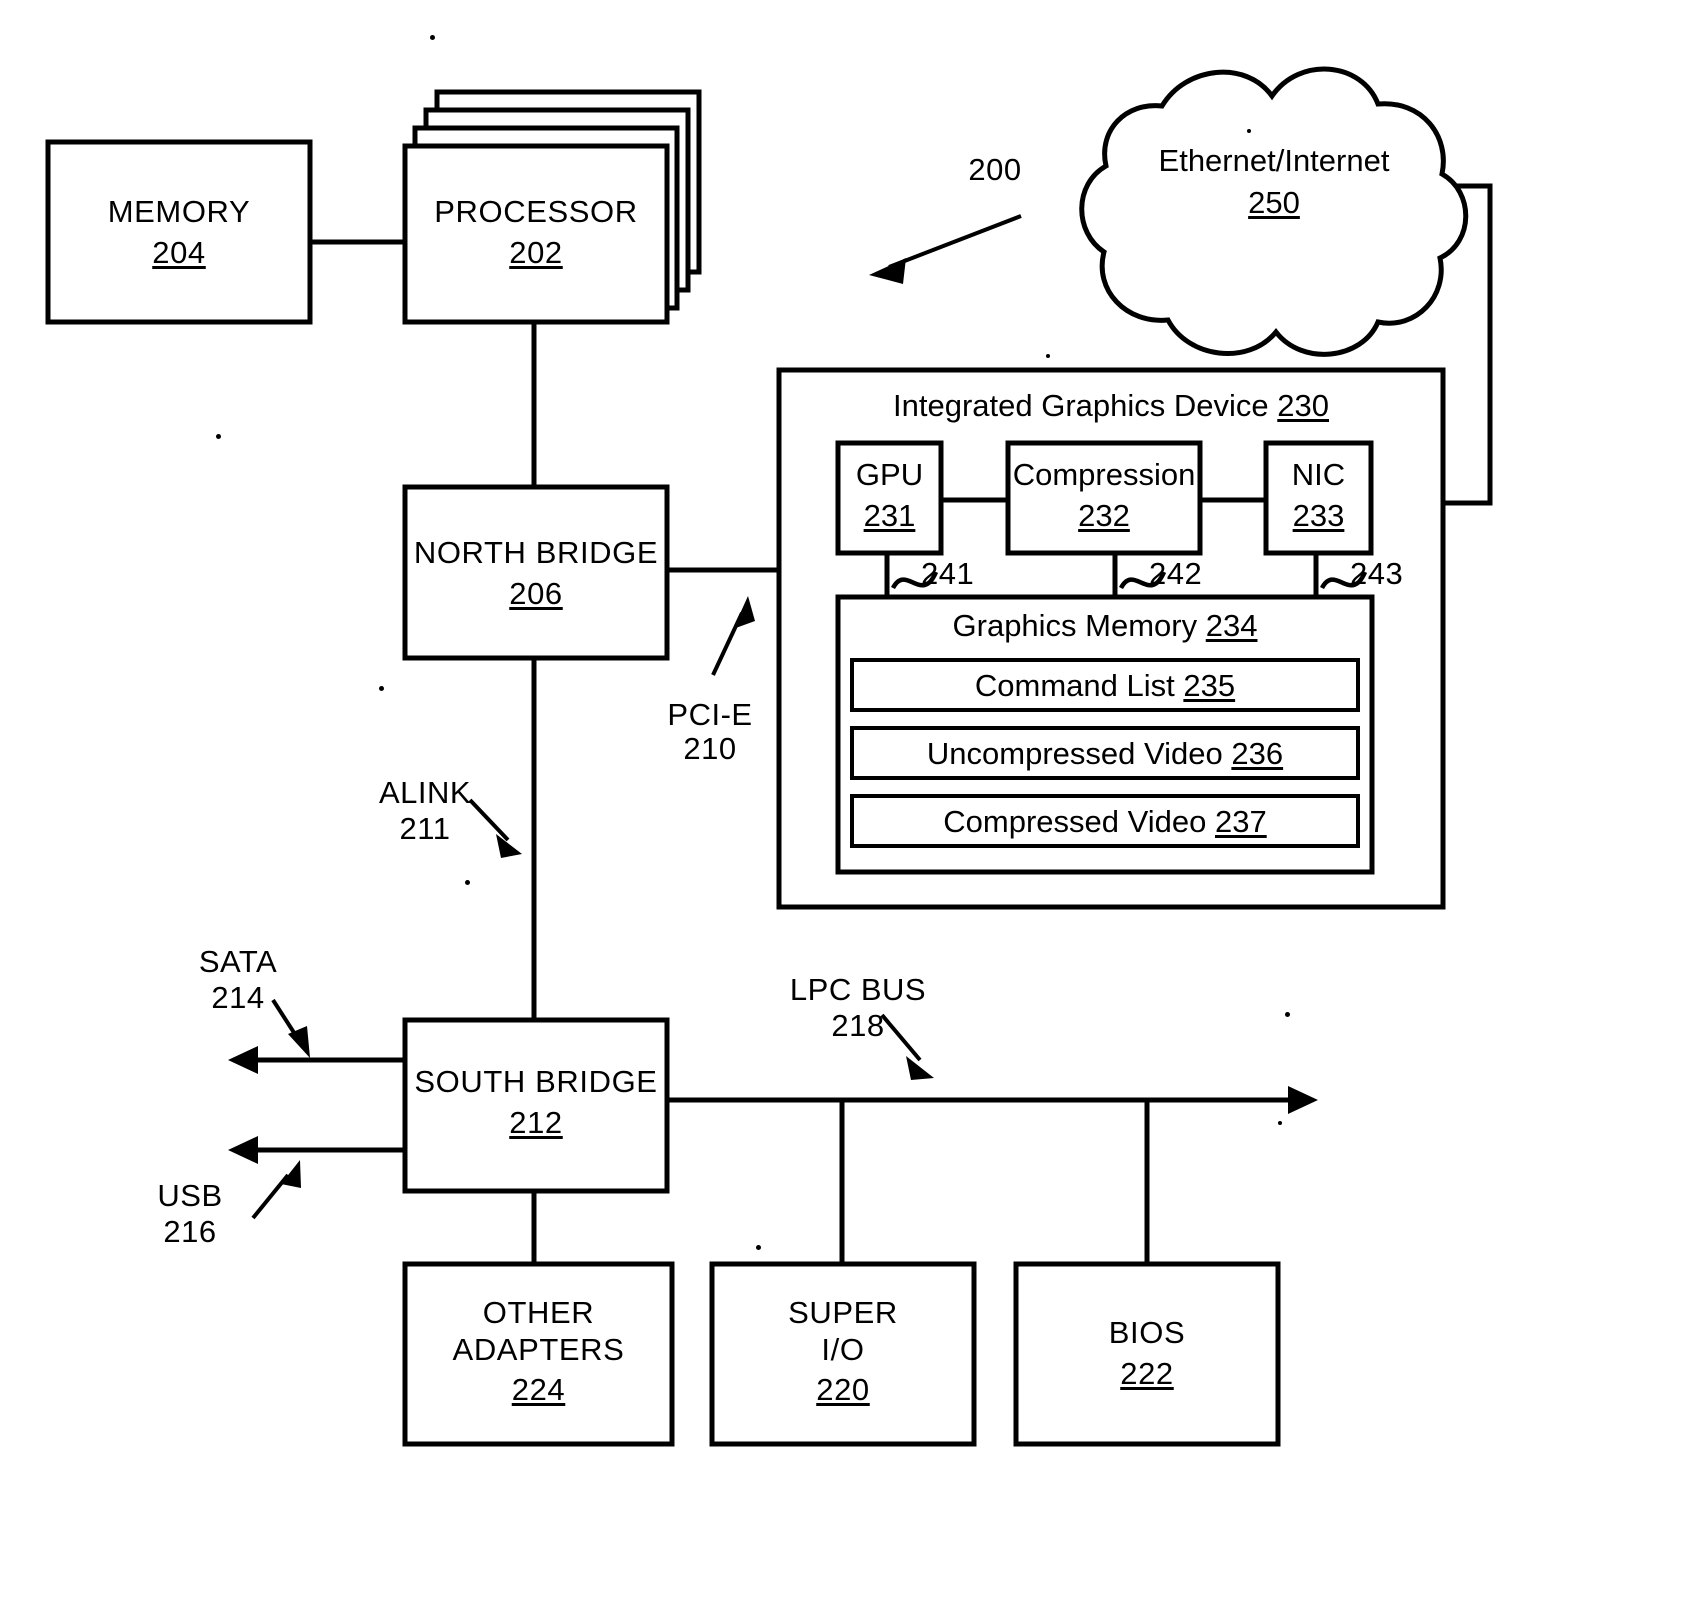 This screenshot has height=1601, width=1692. I want to click on memory-ref: 204, so click(179, 252).